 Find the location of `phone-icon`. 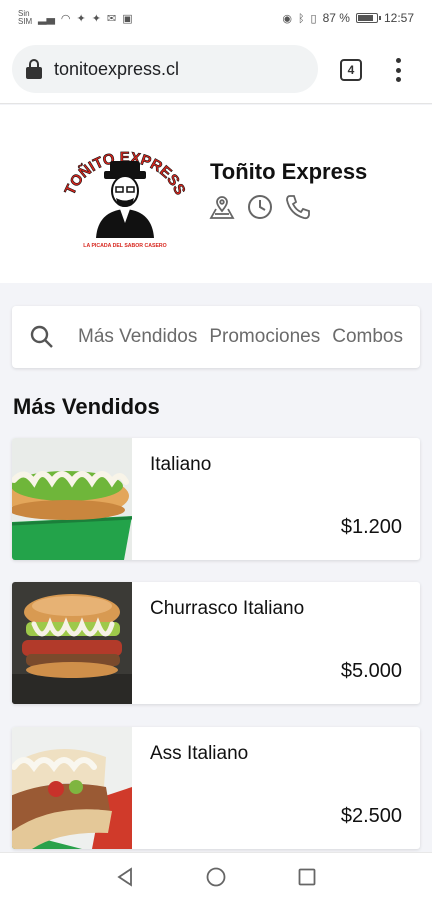

phone-icon is located at coordinates (298, 207).